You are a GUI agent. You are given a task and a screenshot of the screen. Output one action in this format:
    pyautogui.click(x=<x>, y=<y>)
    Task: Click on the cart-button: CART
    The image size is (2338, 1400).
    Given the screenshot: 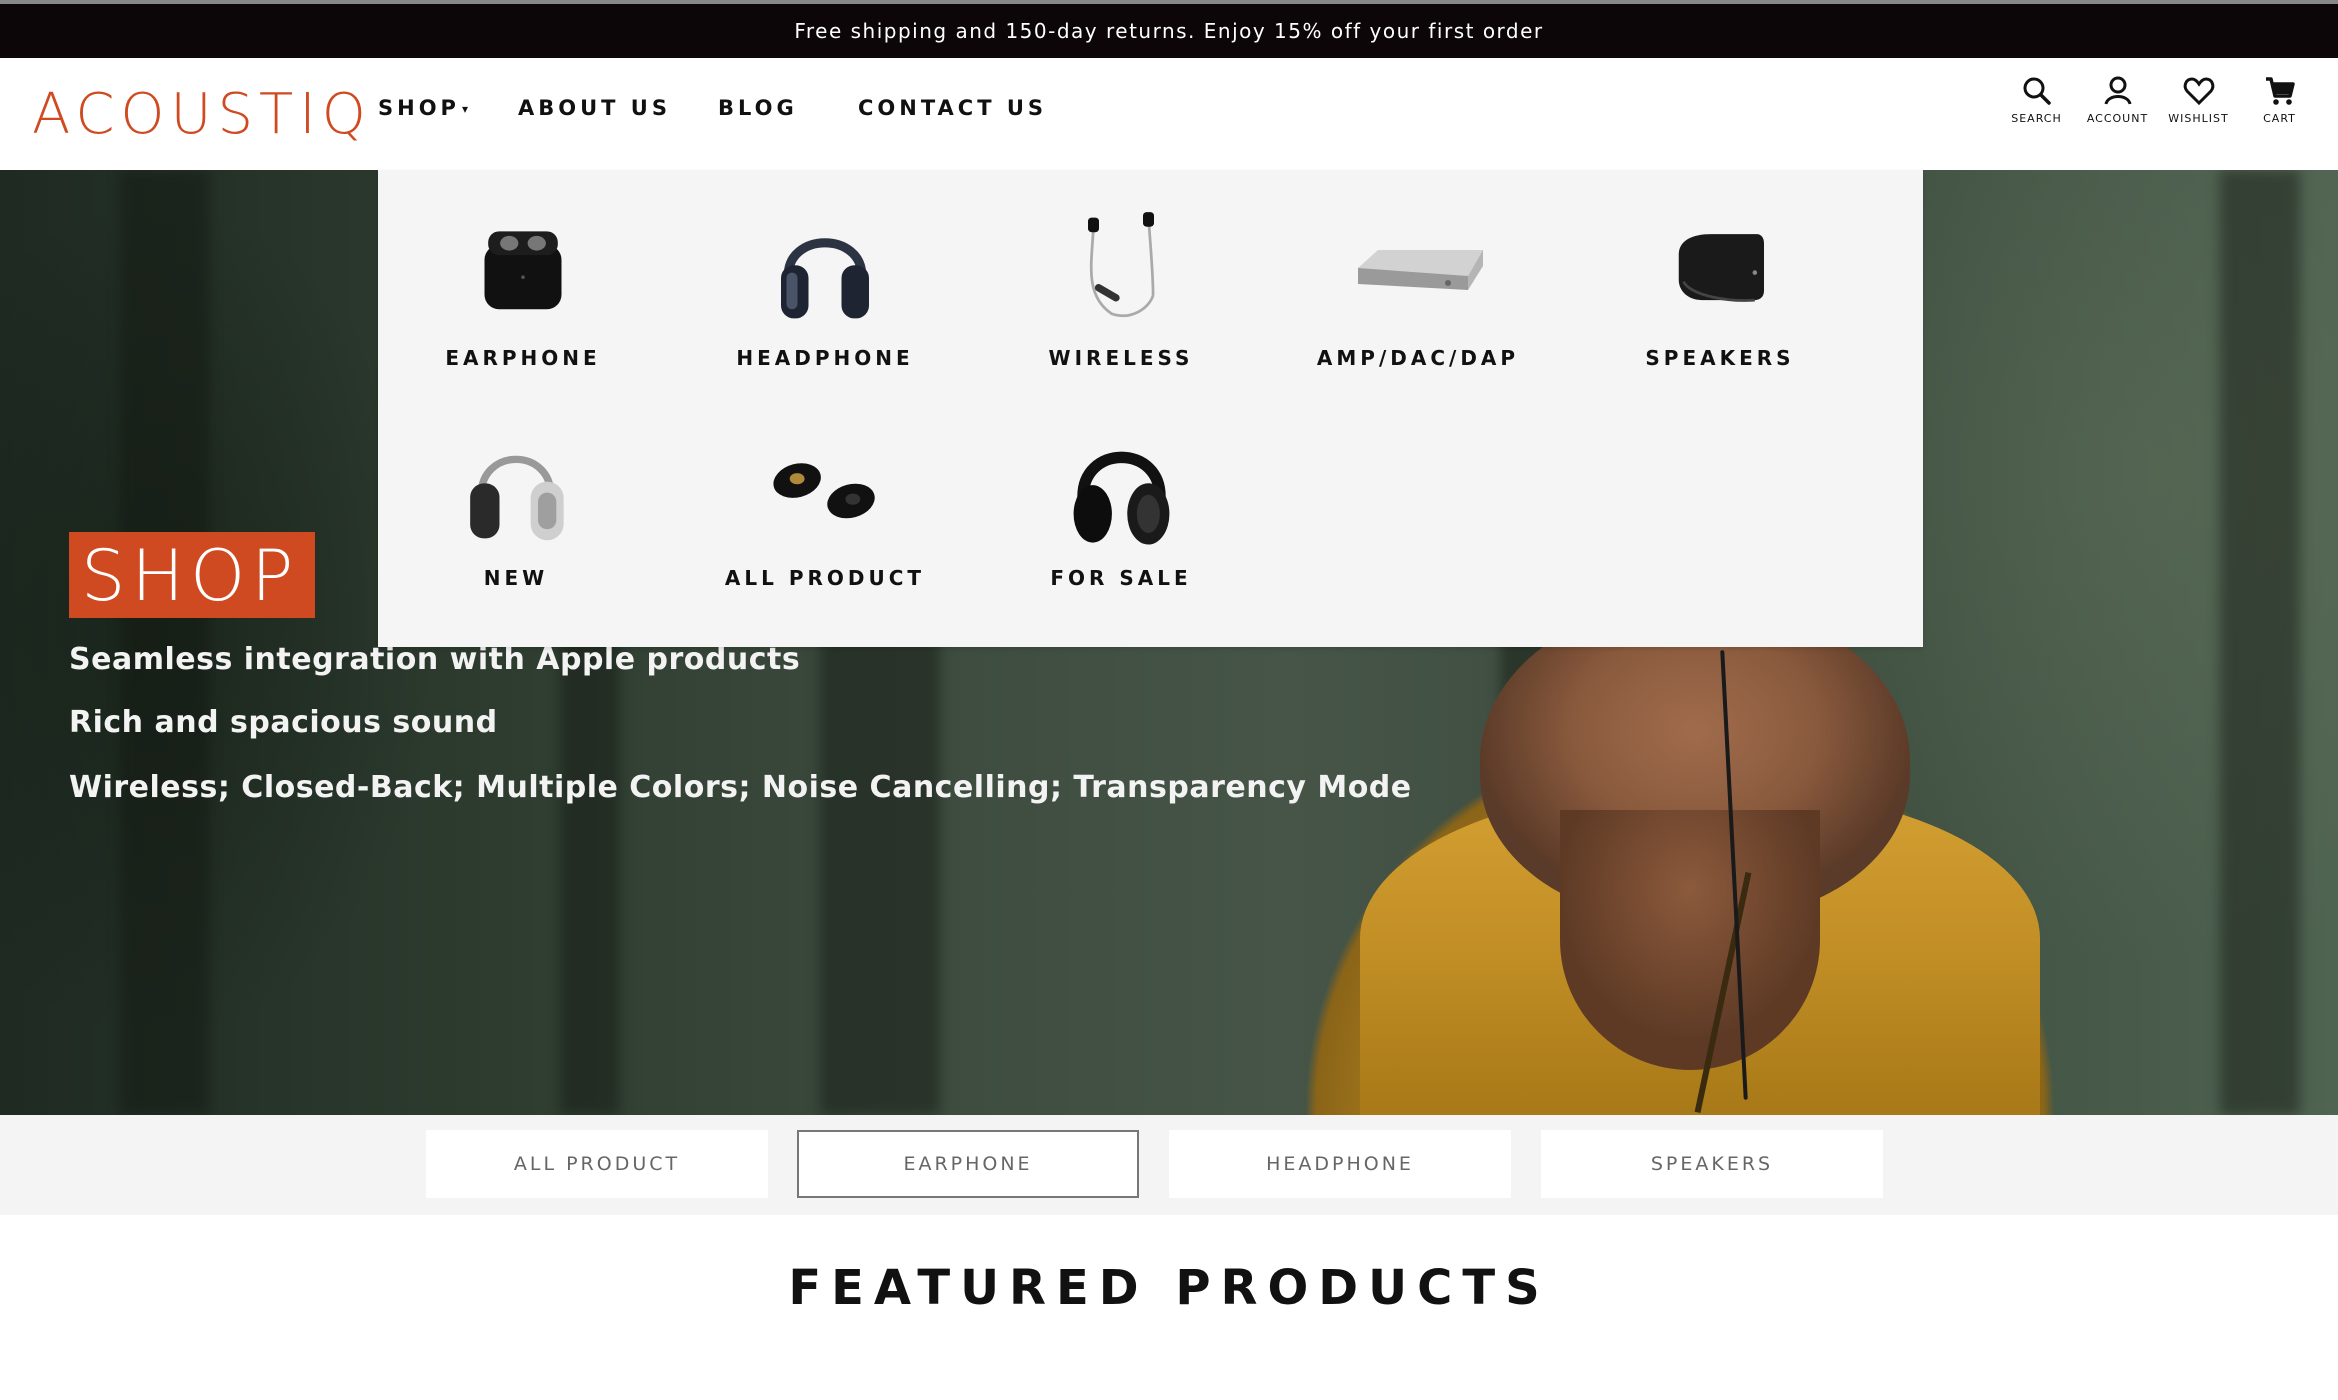 What is the action you would take?
    pyautogui.click(x=2279, y=99)
    